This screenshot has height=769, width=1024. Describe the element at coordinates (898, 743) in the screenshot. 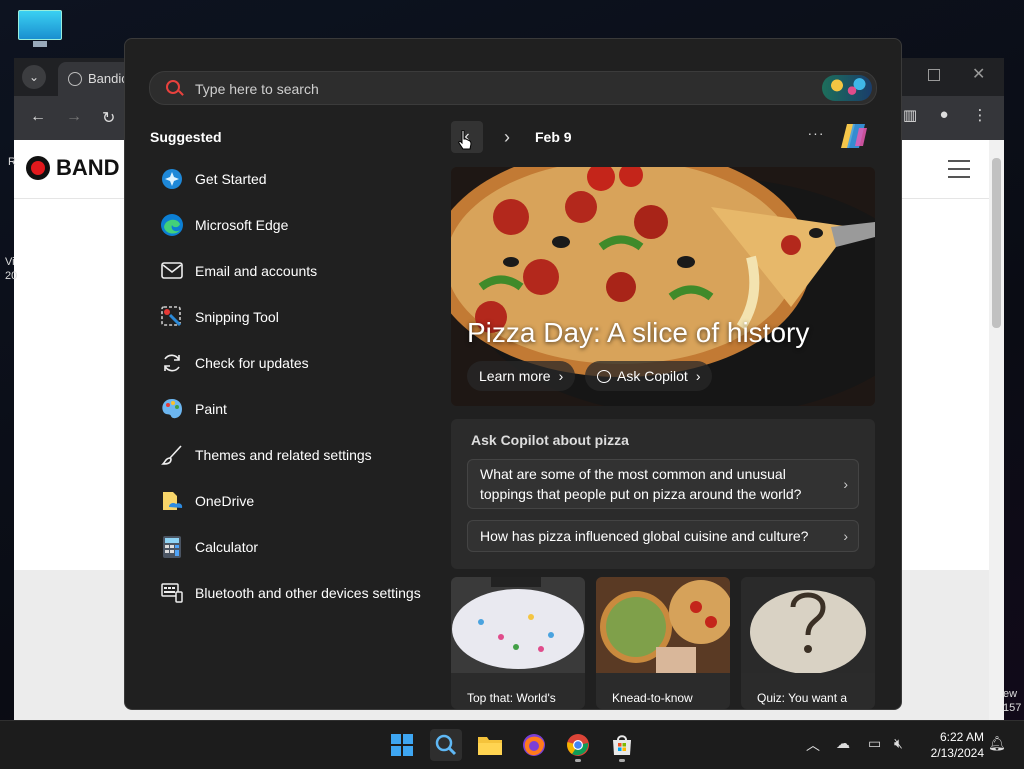

I see `volume-muted-icon: 🔇︎` at that location.